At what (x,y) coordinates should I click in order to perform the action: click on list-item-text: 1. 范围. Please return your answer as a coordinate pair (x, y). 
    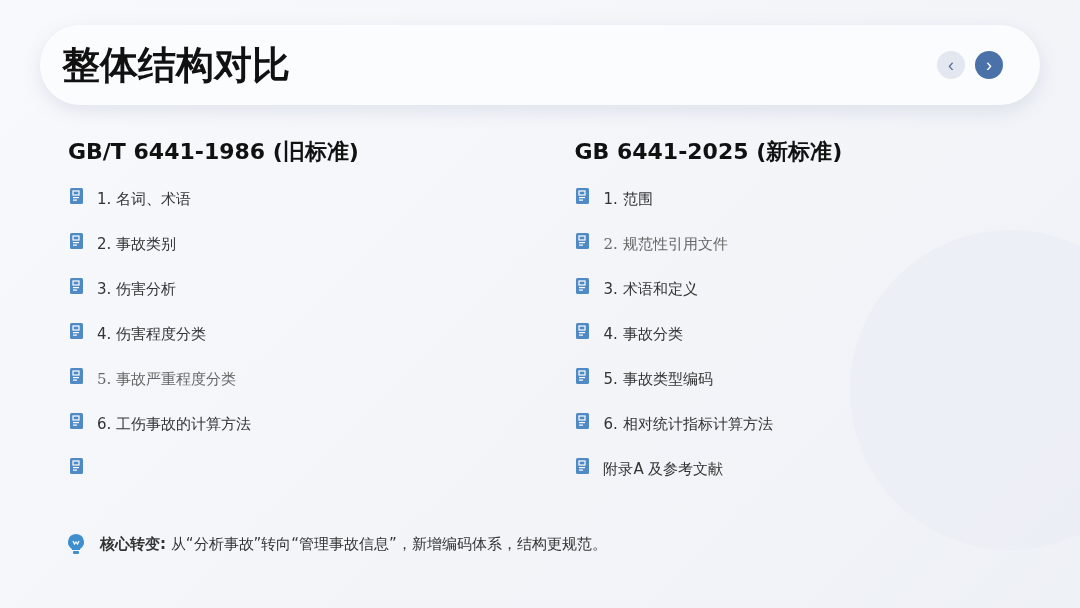
    Looking at the image, I should click on (628, 199).